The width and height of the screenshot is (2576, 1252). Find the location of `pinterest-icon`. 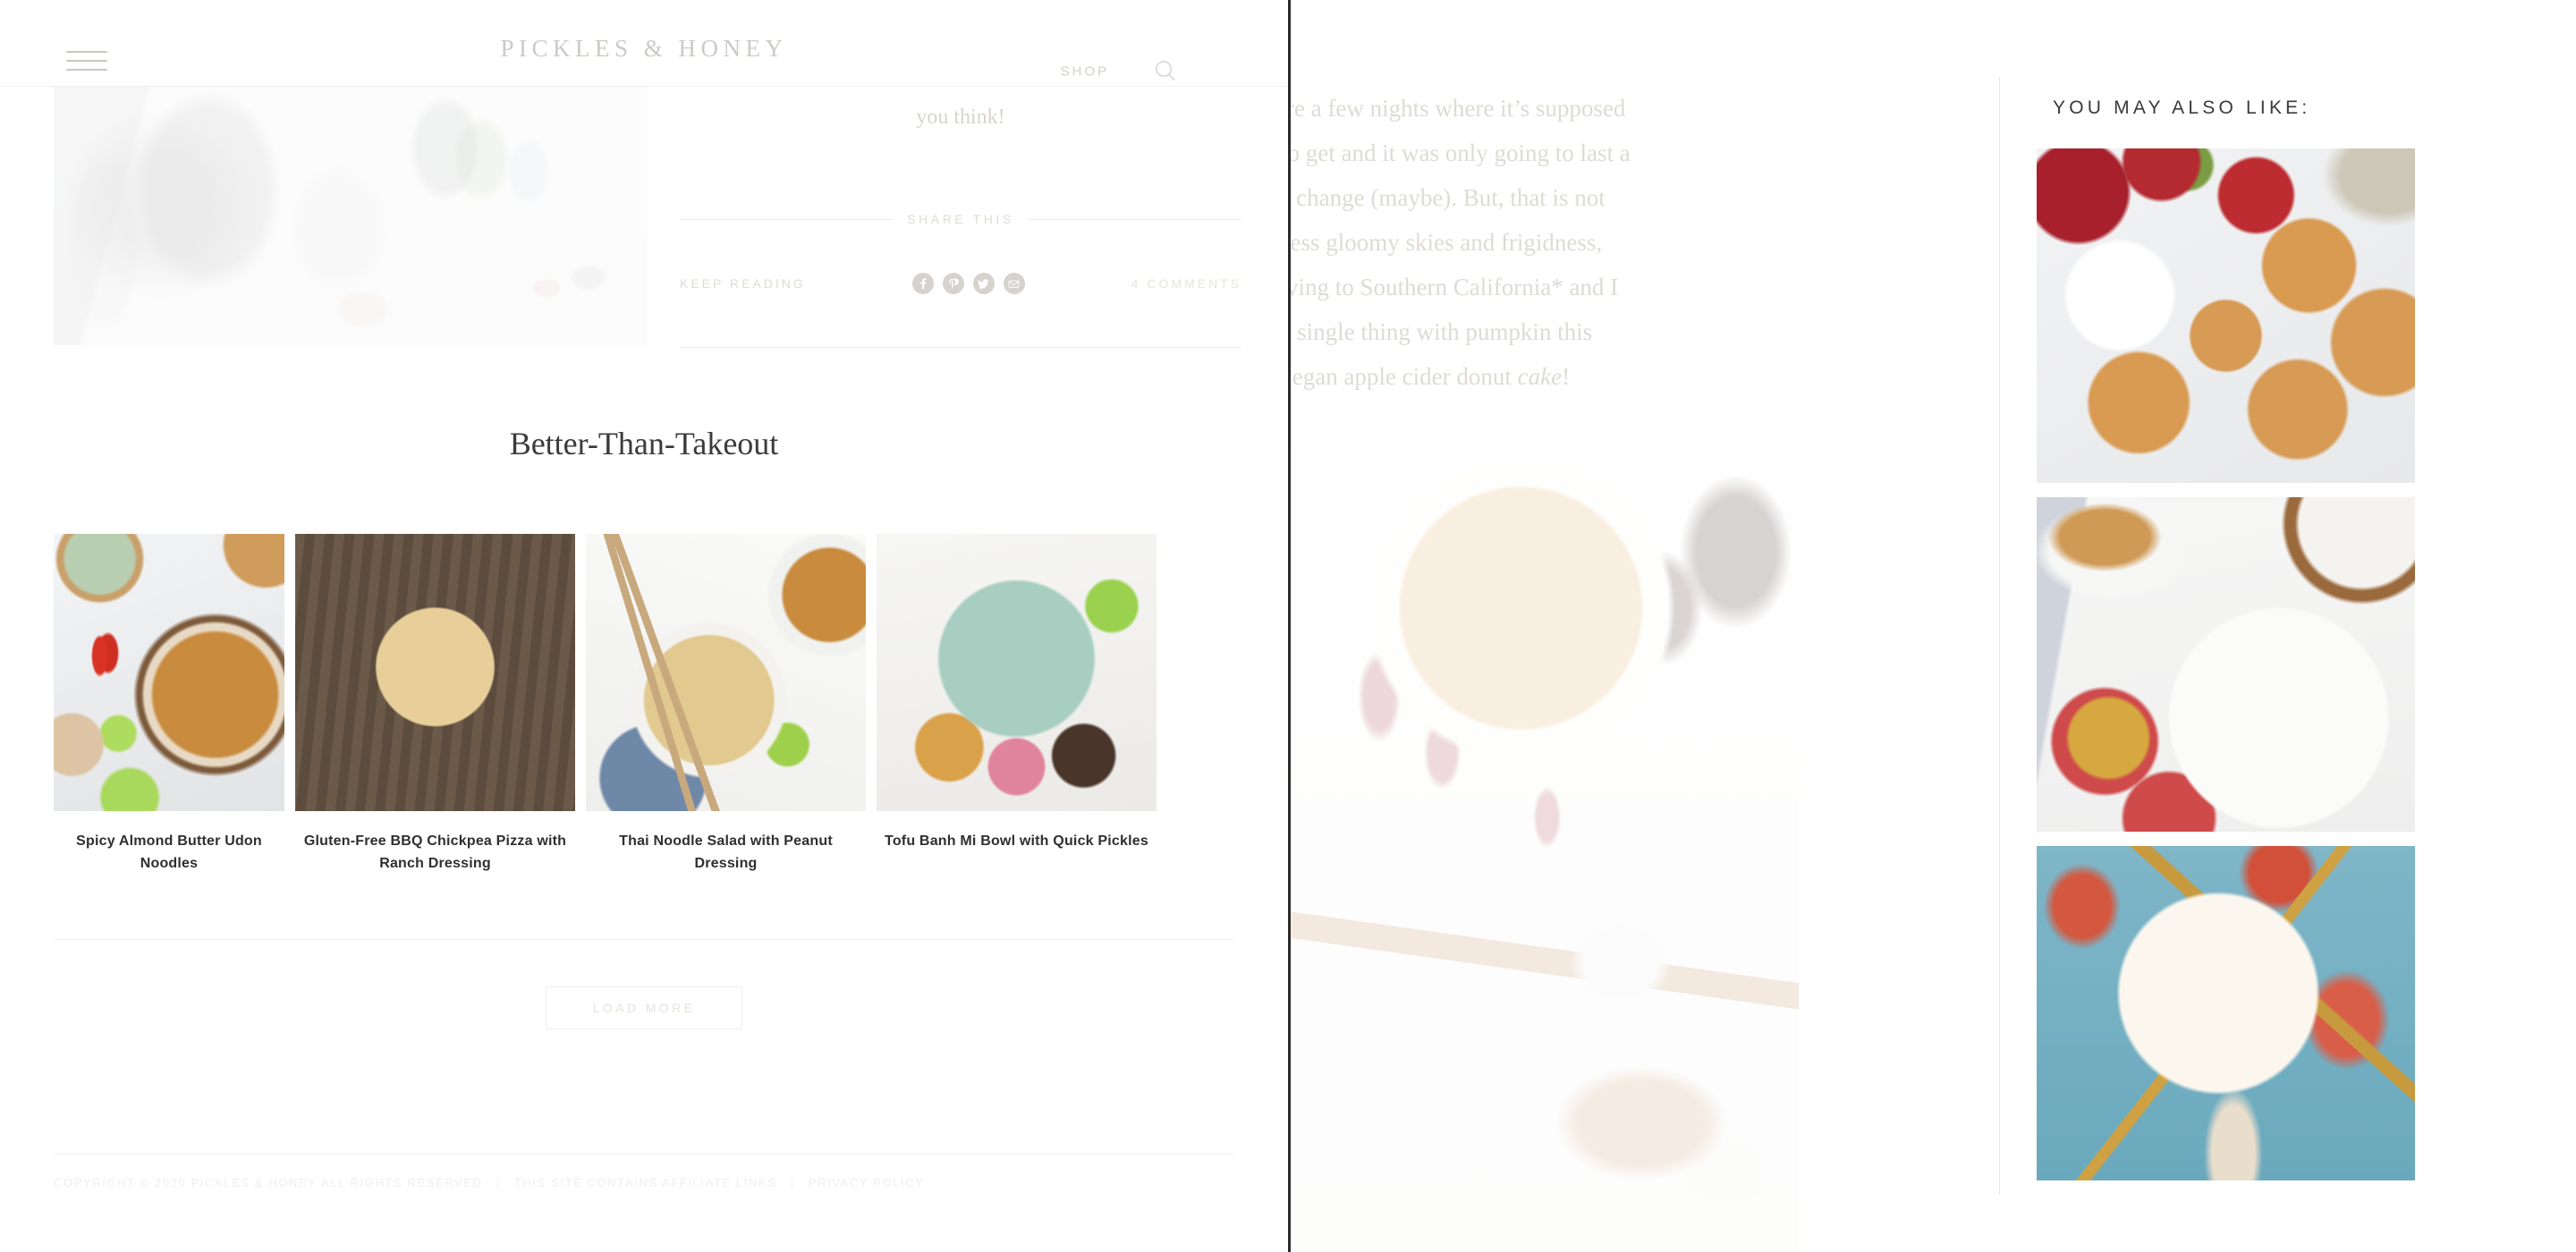

pinterest-icon is located at coordinates (953, 283).